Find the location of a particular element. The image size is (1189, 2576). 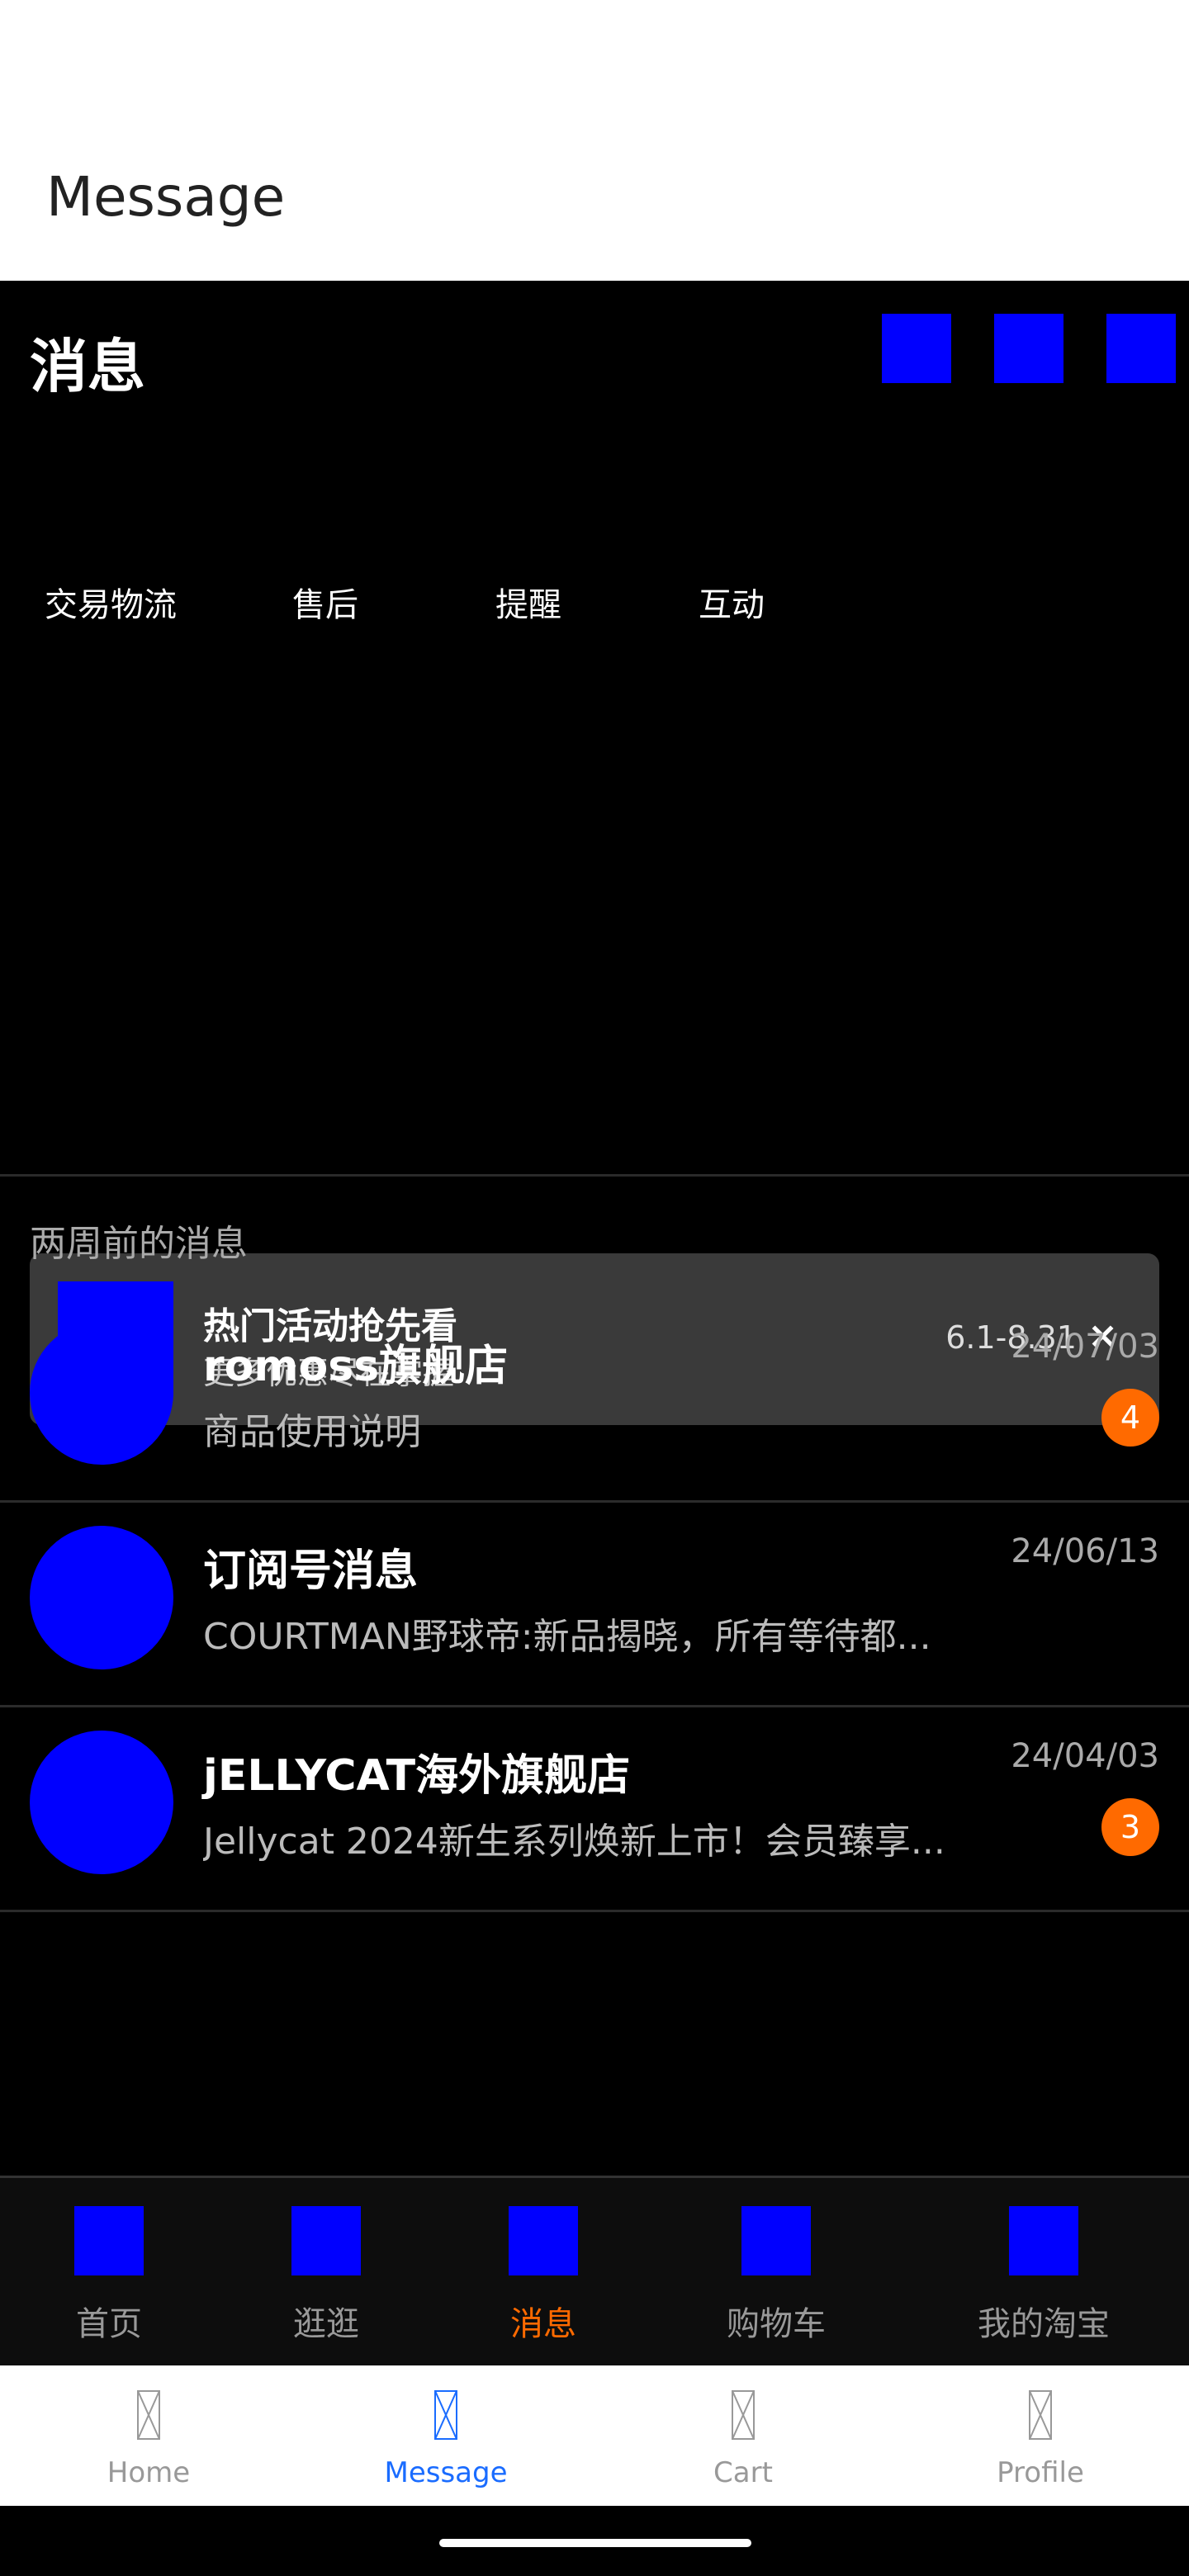

conversation-name: 订阅号消息 is located at coordinates (311, 1571).